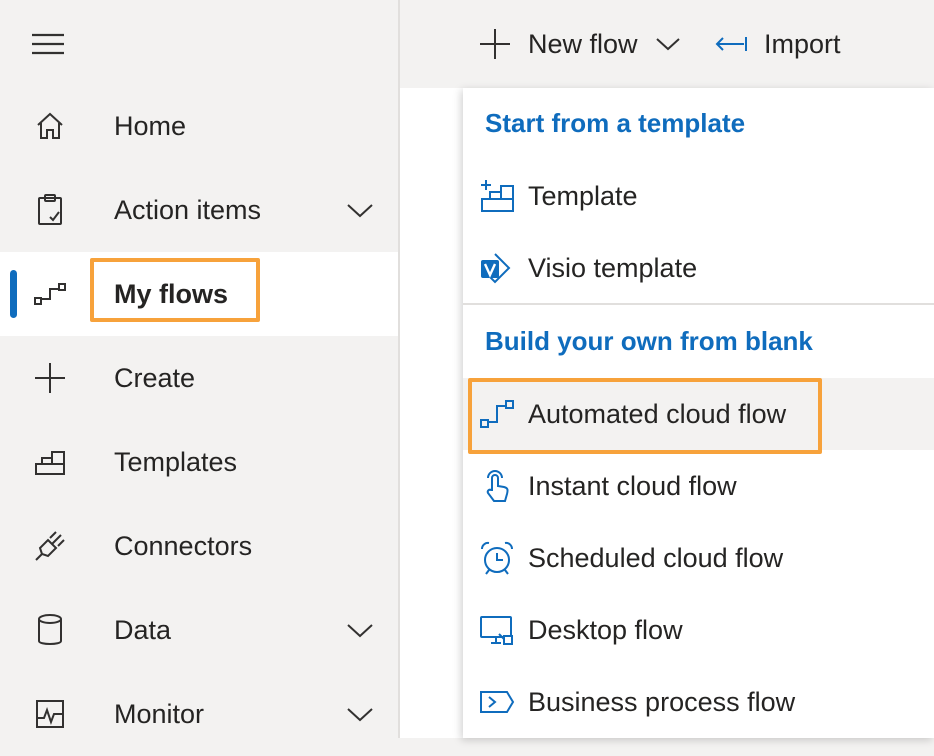 The height and width of the screenshot is (756, 934). I want to click on menu-item-label: Template, so click(583, 196).